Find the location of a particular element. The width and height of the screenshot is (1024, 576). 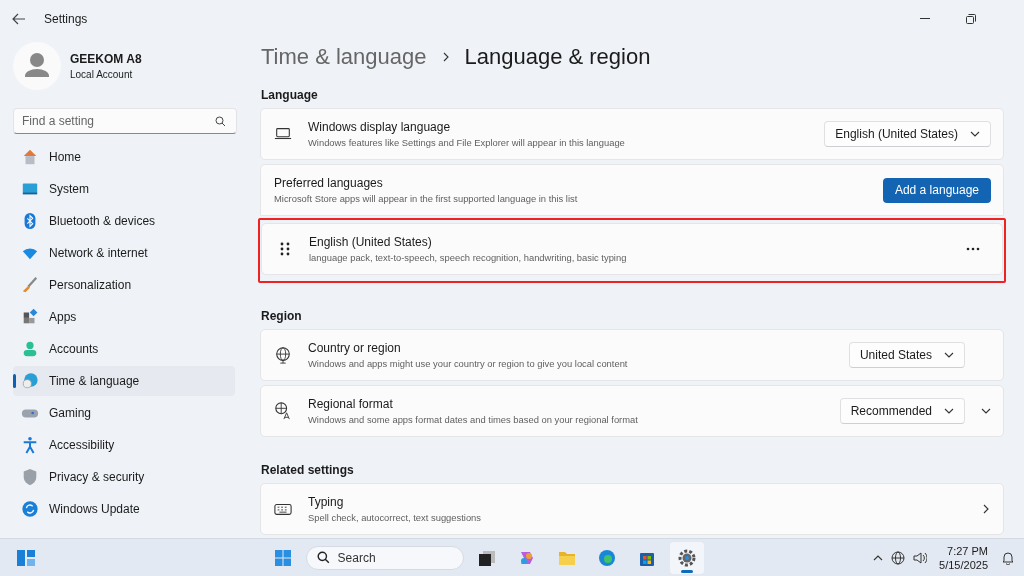

page-title: Language & region is located at coordinates (557, 57).